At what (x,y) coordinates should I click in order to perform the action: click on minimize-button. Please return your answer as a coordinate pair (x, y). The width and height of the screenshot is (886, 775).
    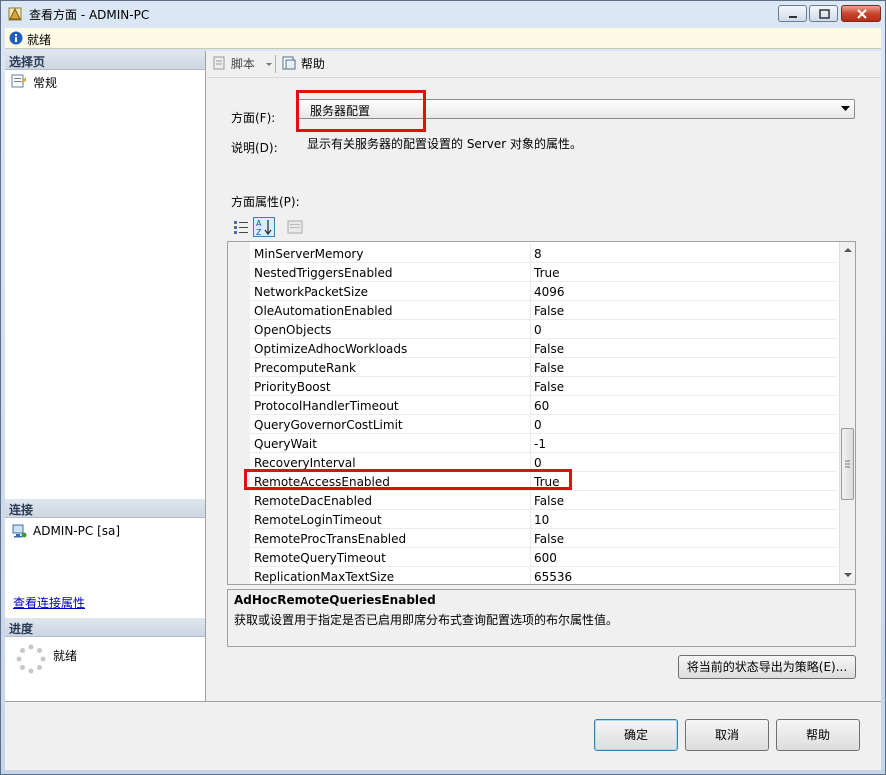
    Looking at the image, I should click on (792, 13).